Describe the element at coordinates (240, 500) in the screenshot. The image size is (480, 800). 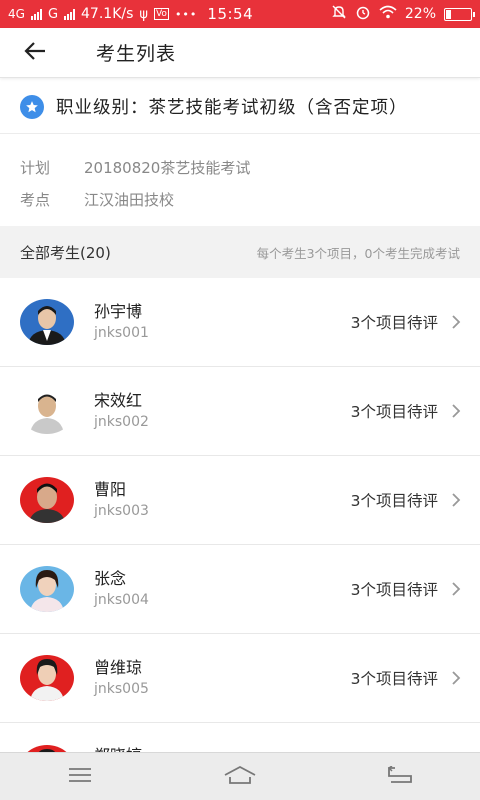
I see `student-row: 曹阳 jnks003 3个项目待评` at that location.